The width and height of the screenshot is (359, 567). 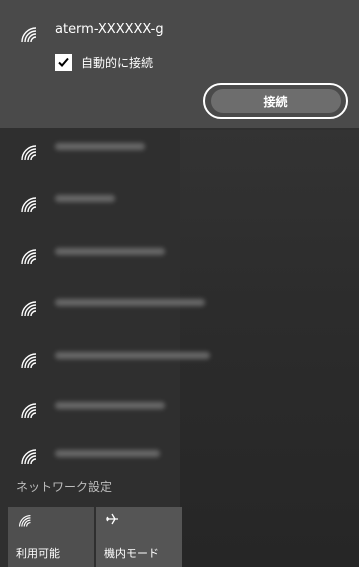 I want to click on tile-wifi-label: 利用可能, so click(x=38, y=553).